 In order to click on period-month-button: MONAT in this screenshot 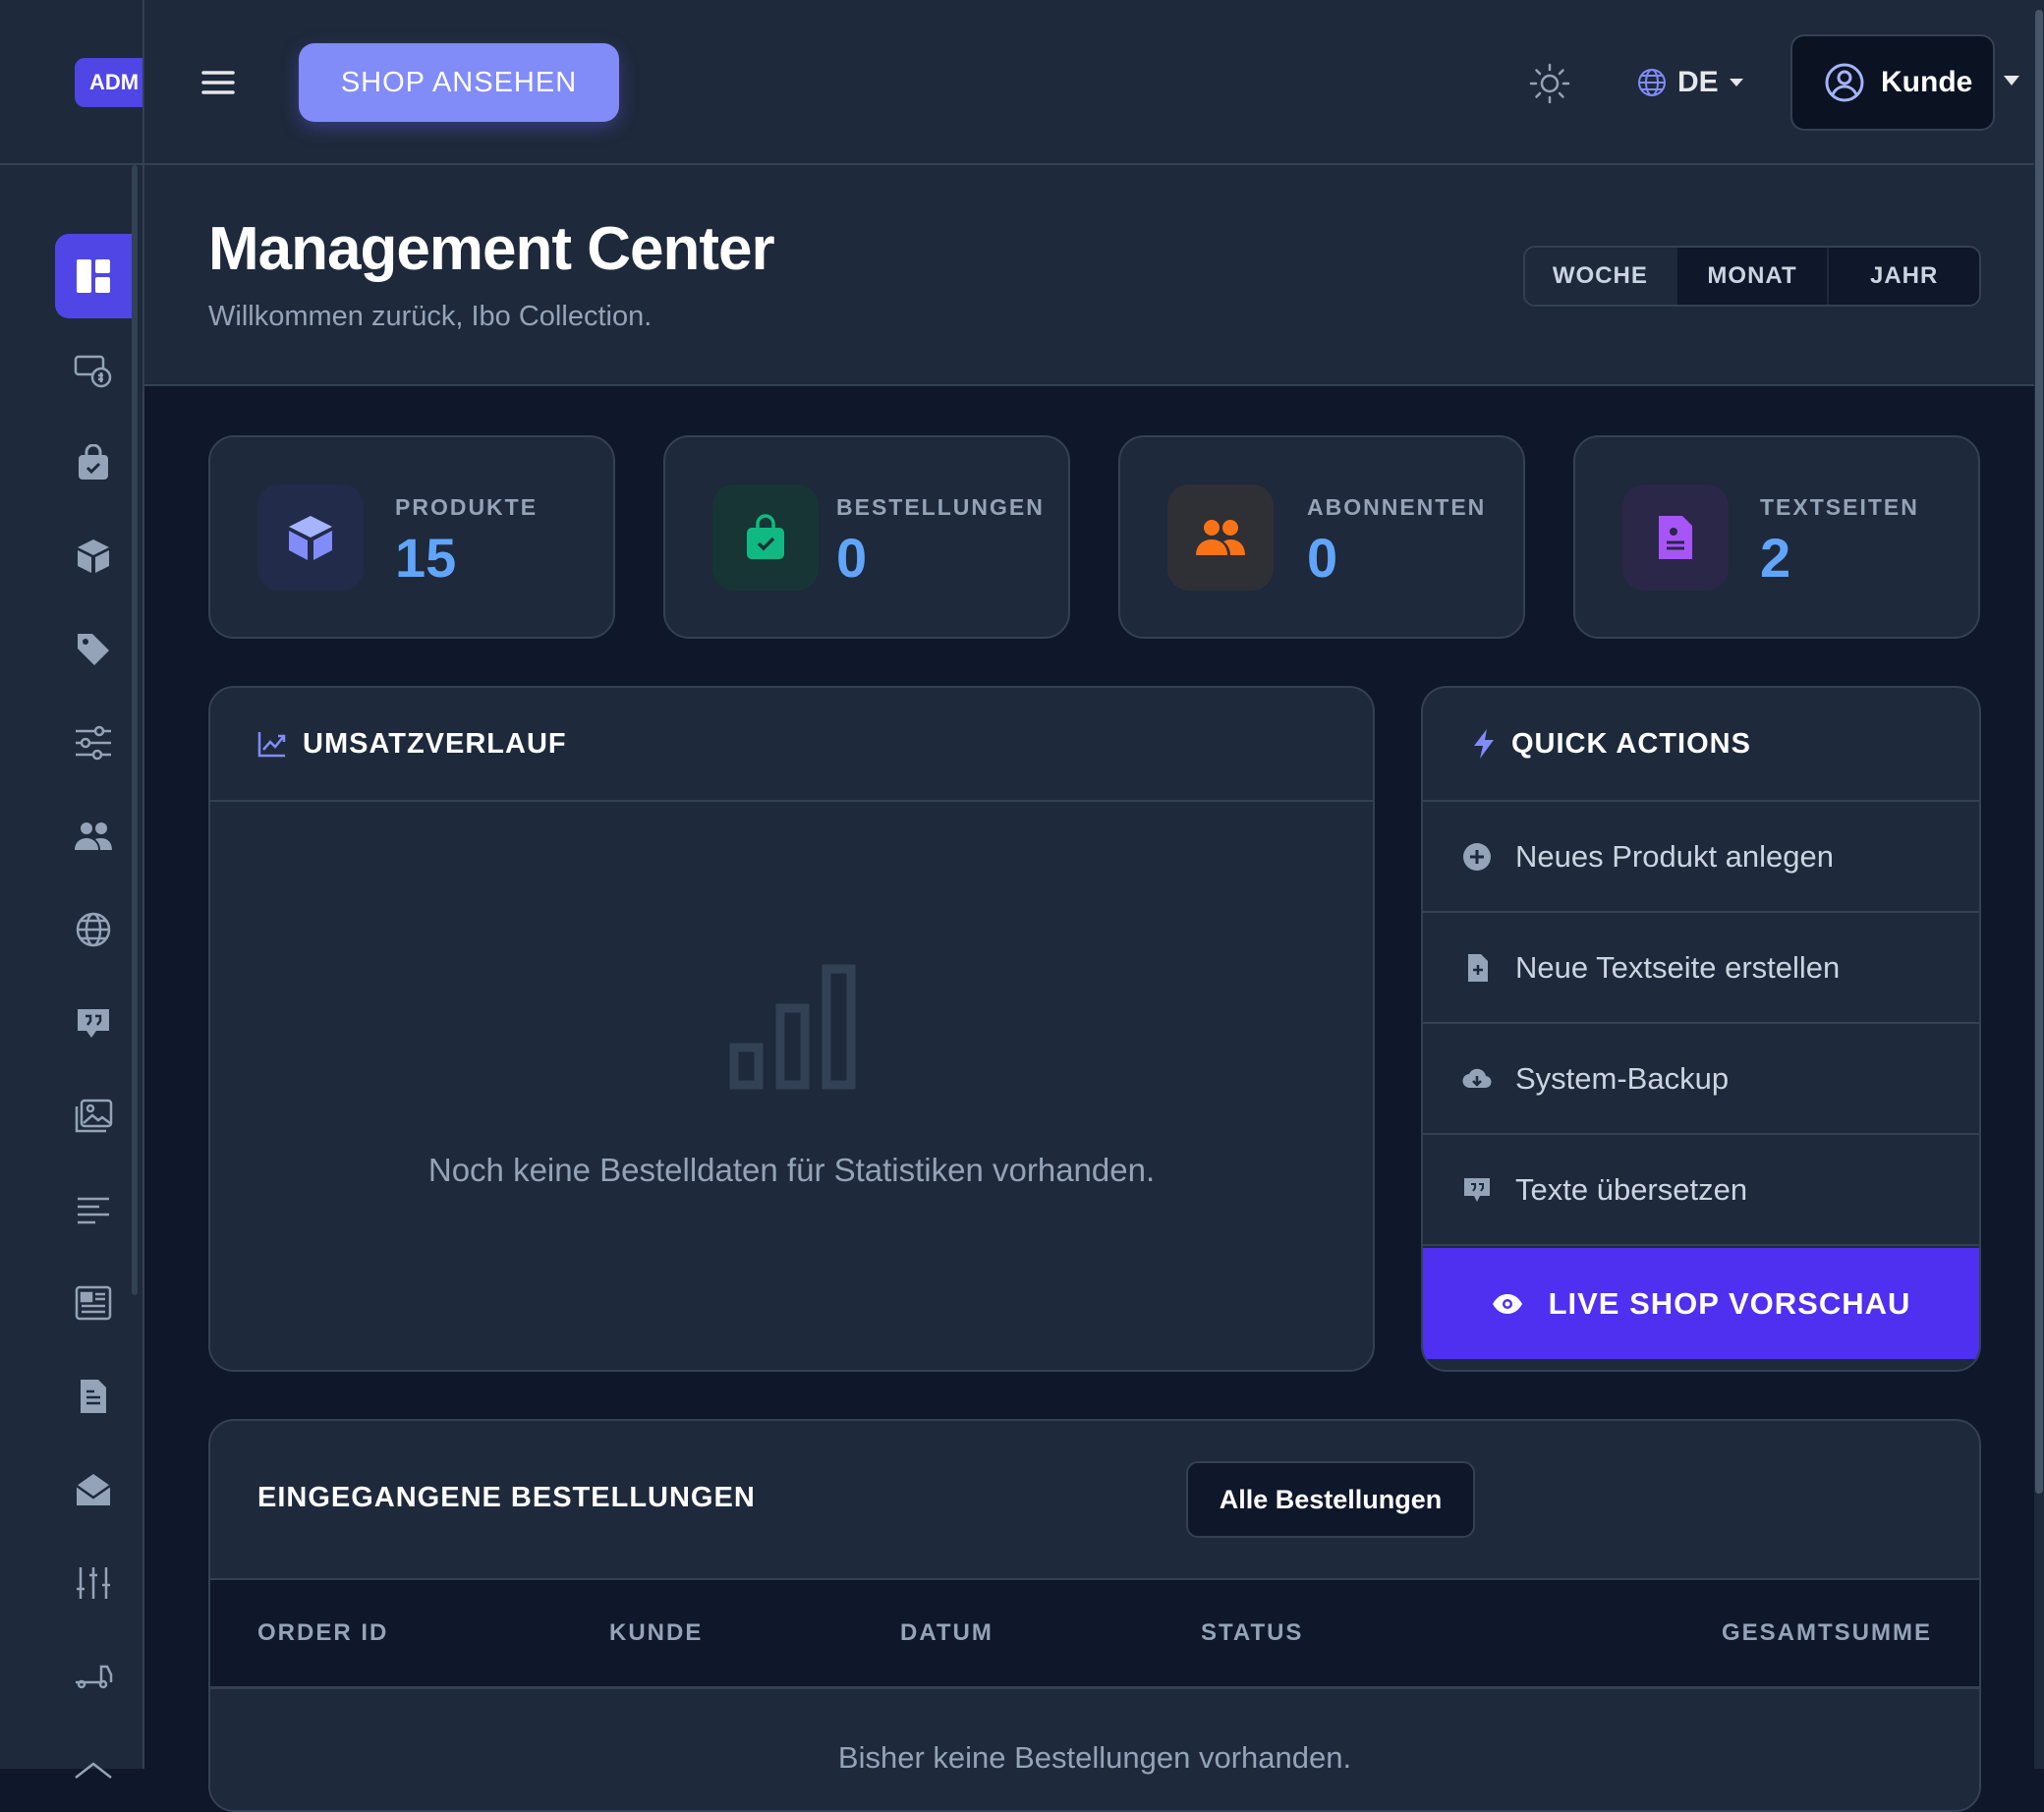, I will do `click(1751, 277)`.